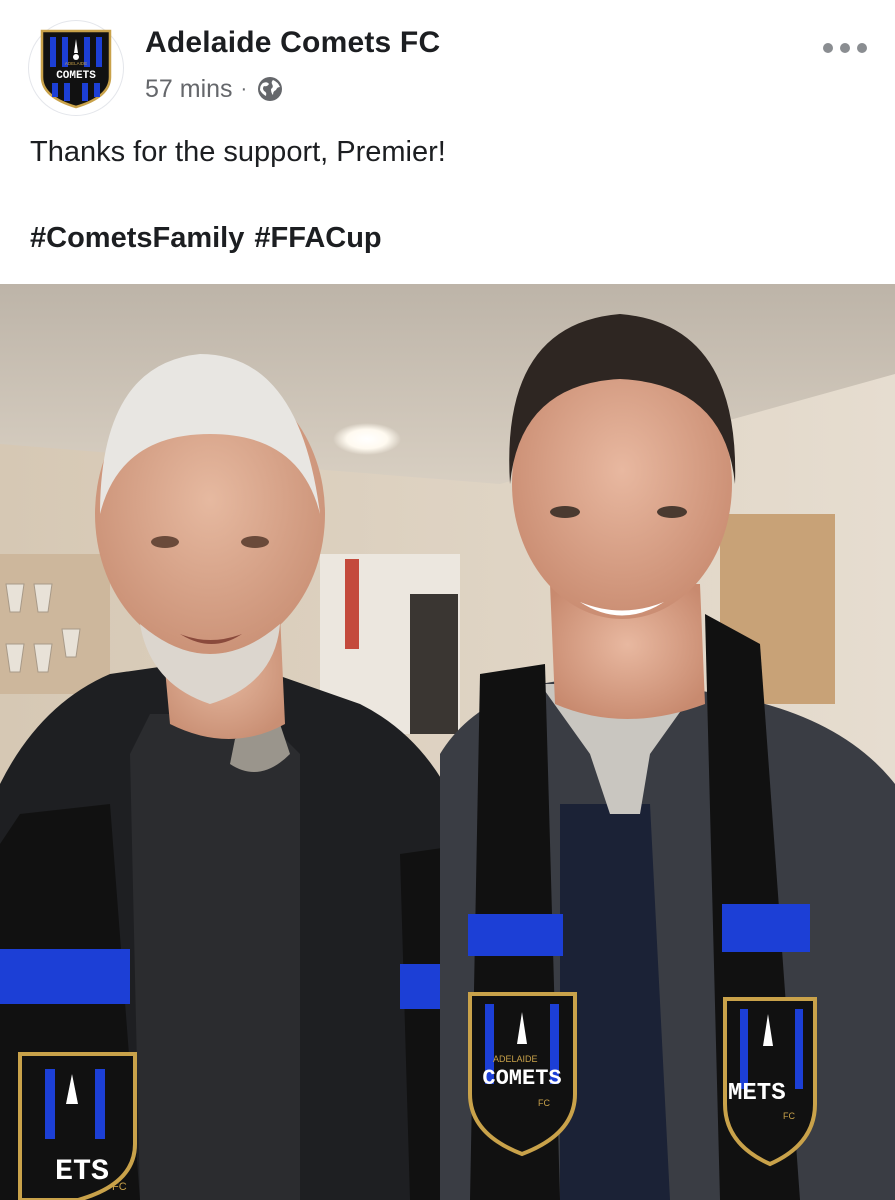 Image resolution: width=895 pixels, height=1200 pixels. Describe the element at coordinates (317, 238) in the screenshot. I see `hashtag-link: #FFACup` at that location.